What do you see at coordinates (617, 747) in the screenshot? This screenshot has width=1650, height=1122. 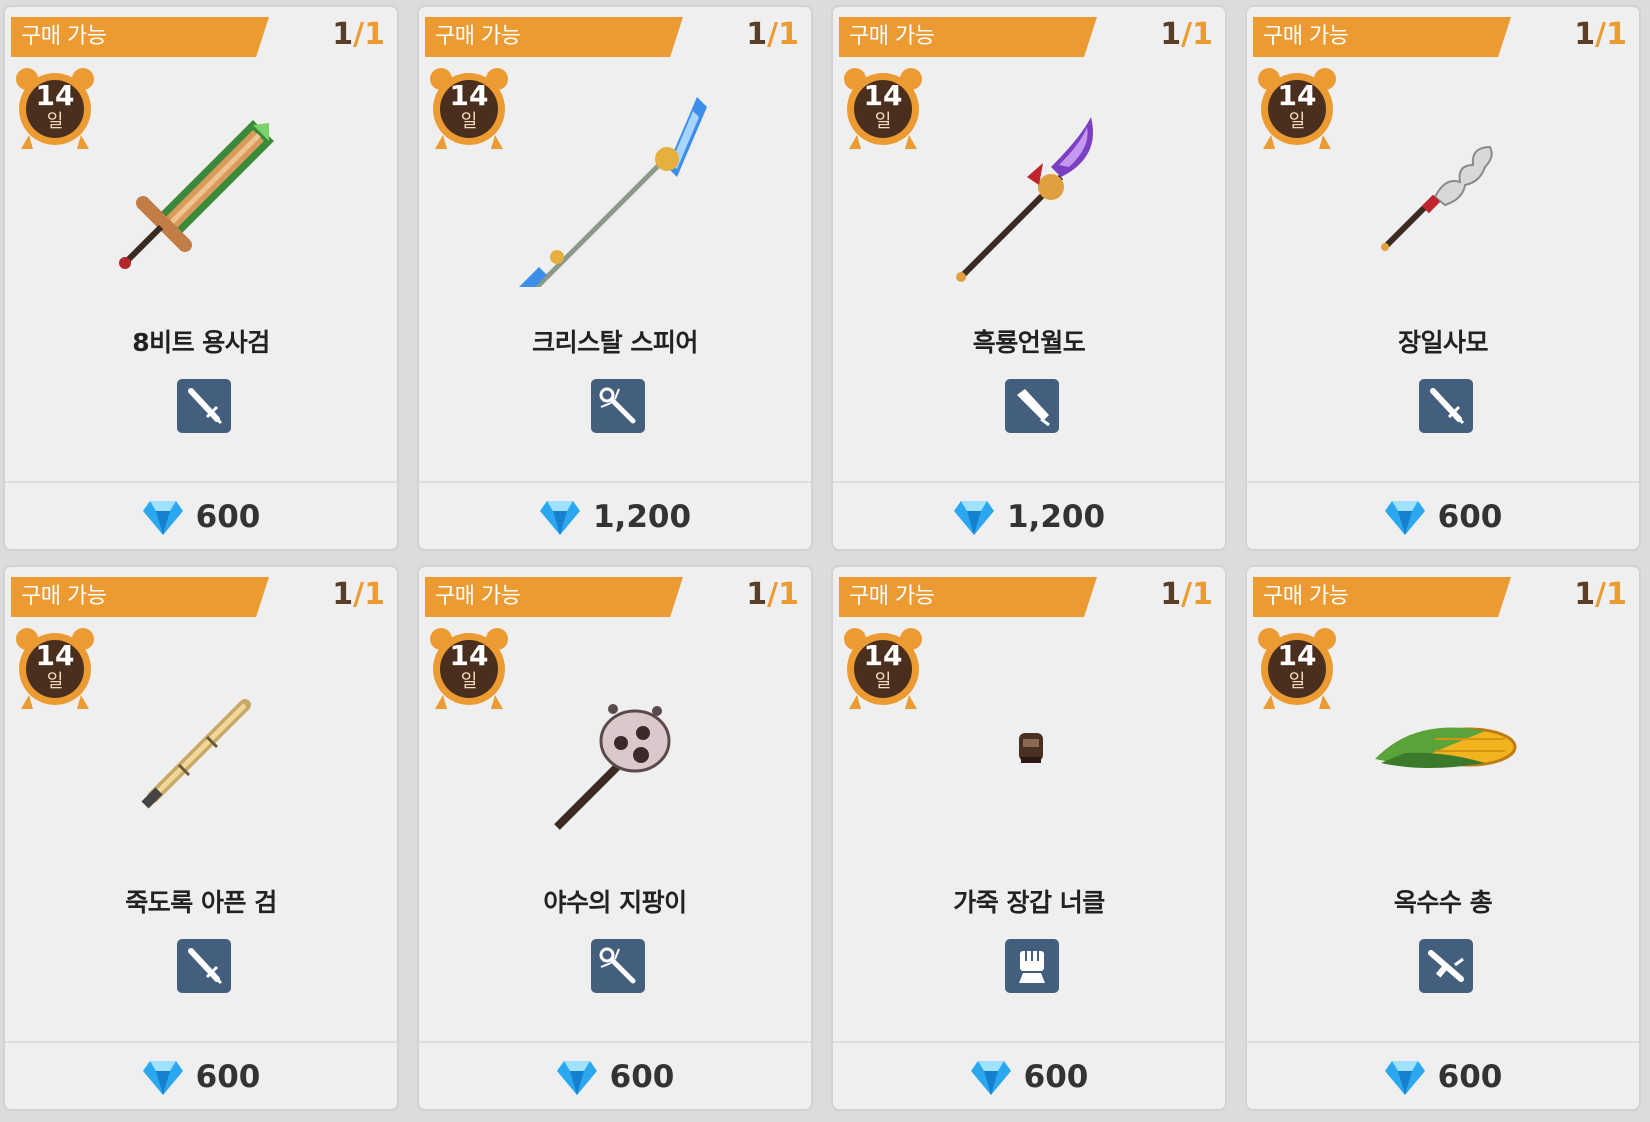 I see `paw-staff-icon` at bounding box center [617, 747].